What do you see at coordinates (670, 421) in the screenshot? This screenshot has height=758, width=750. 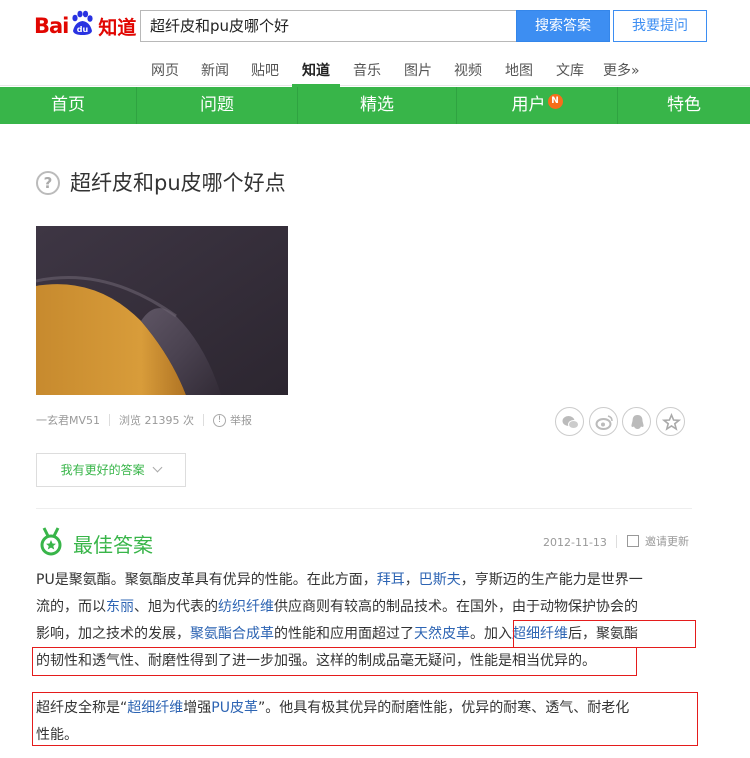 I see `favorite-star-icon` at bounding box center [670, 421].